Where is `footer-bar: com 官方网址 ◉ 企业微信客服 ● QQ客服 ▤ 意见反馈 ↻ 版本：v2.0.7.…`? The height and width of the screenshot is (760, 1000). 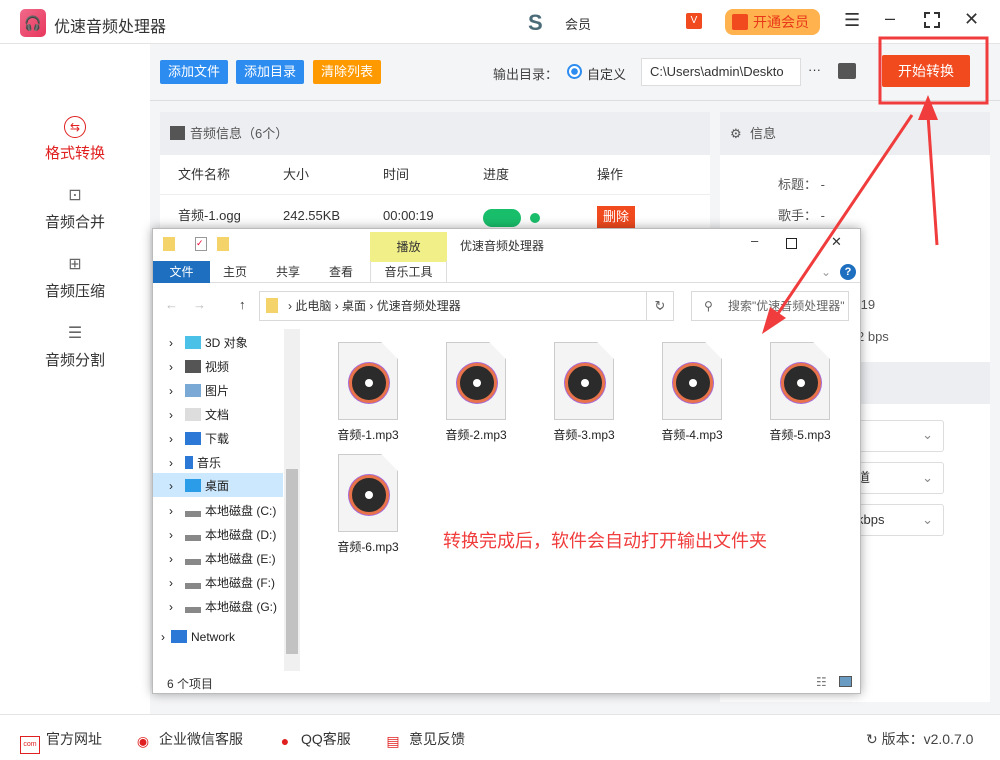
footer-bar: com 官方网址 ◉ 企业微信客服 ● QQ客服 ▤ 意见反馈 ↻ 版本：v2.0.7.… is located at coordinates (500, 737).